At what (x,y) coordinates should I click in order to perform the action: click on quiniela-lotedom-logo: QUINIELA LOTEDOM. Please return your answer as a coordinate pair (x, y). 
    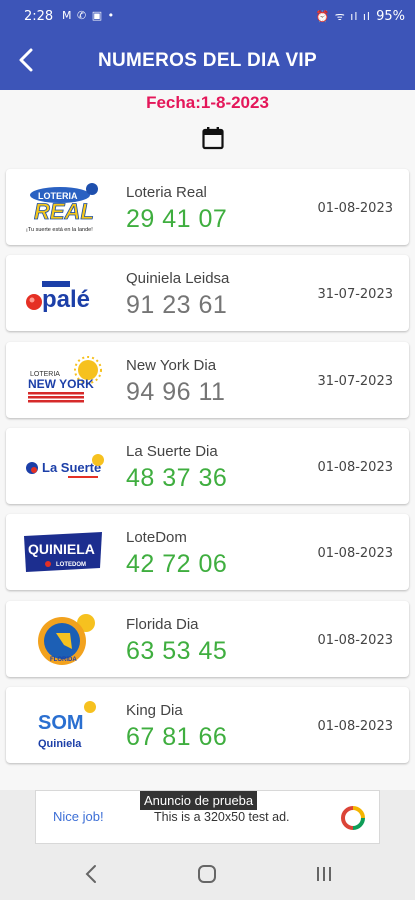
    Looking at the image, I should click on (62, 552).